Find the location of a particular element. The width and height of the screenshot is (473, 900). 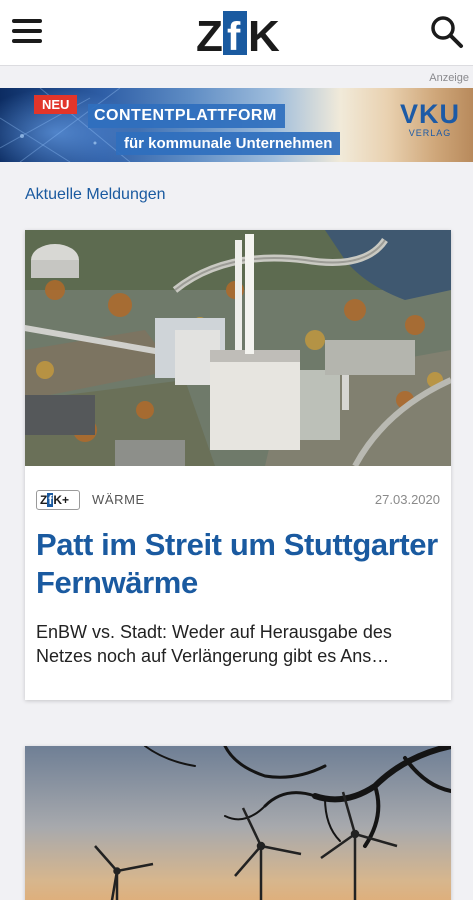

article-title: Patt im Streit um Stuttgarter Fernwärme is located at coordinates (241, 564).